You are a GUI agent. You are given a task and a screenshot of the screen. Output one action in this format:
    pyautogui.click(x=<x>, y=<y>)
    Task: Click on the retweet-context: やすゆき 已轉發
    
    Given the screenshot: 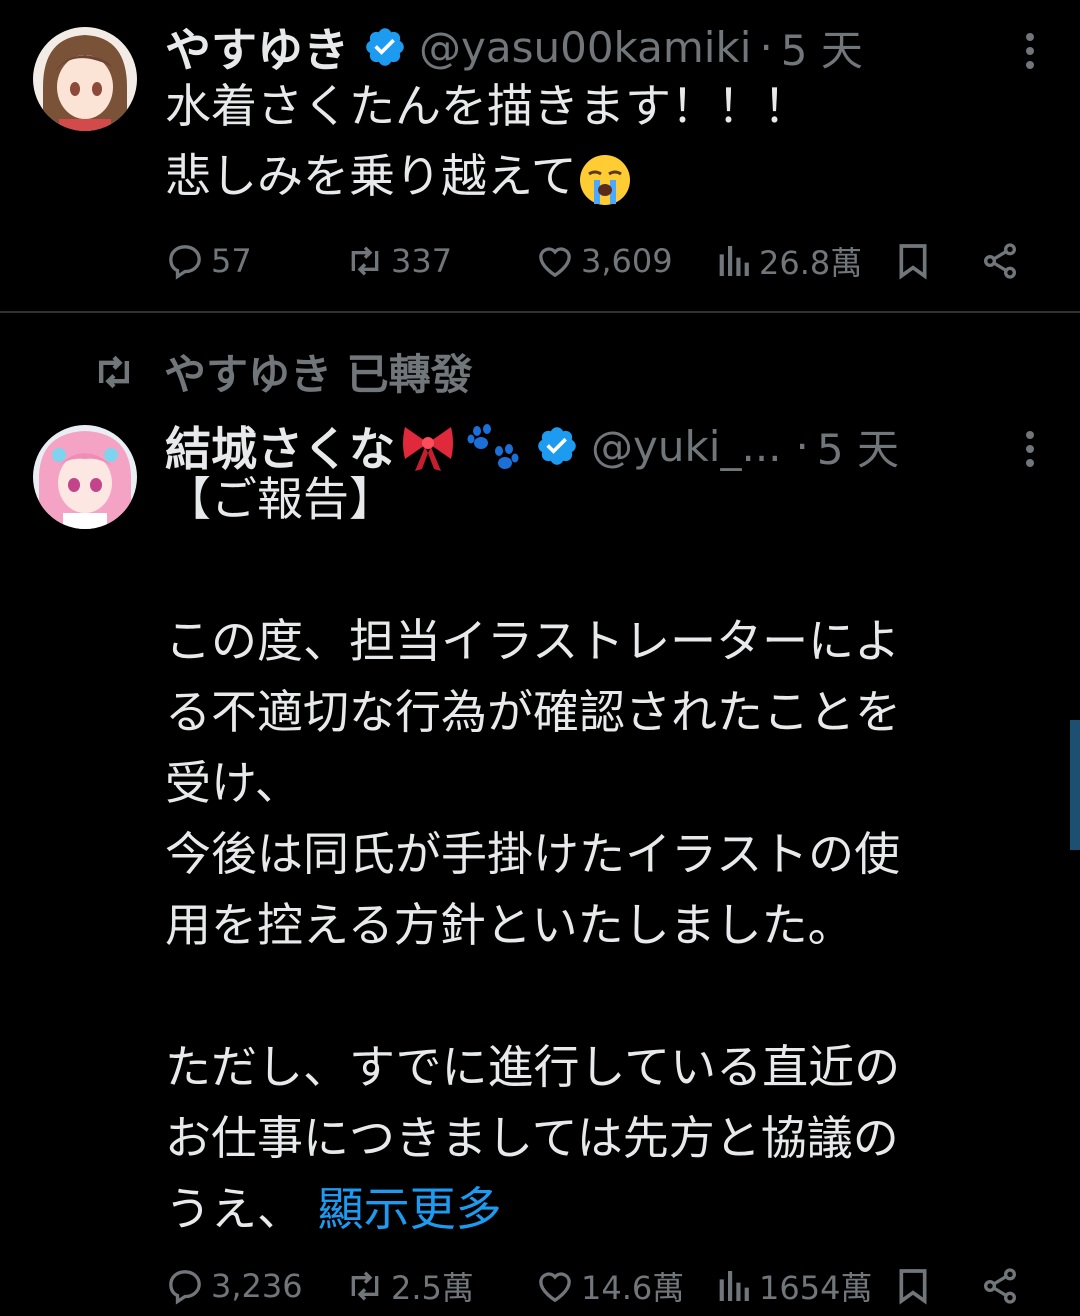 What is the action you would take?
    pyautogui.click(x=282, y=371)
    